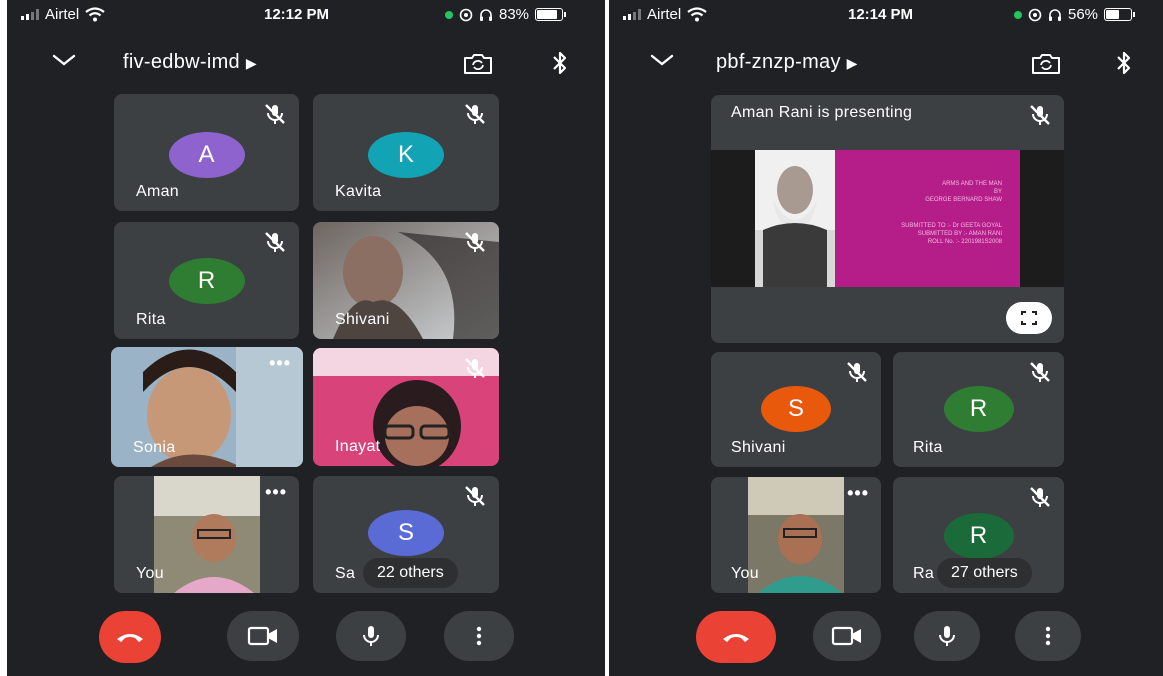 The width and height of the screenshot is (1163, 676). I want to click on headphones-icon, so click(486, 14).